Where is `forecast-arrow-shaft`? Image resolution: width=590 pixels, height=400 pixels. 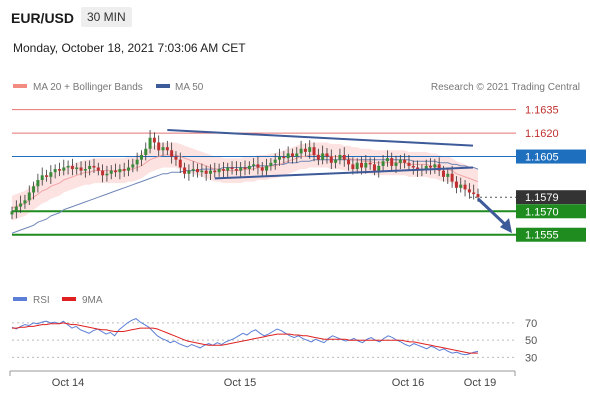
forecast-arrow-shaft is located at coordinates (492, 212).